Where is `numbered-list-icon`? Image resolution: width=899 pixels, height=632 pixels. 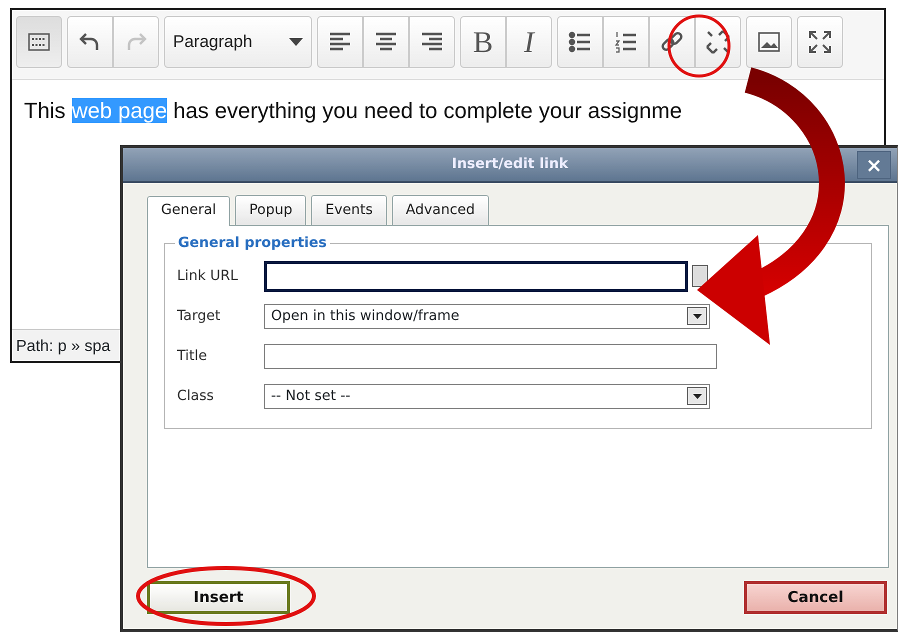 numbered-list-icon is located at coordinates (626, 42).